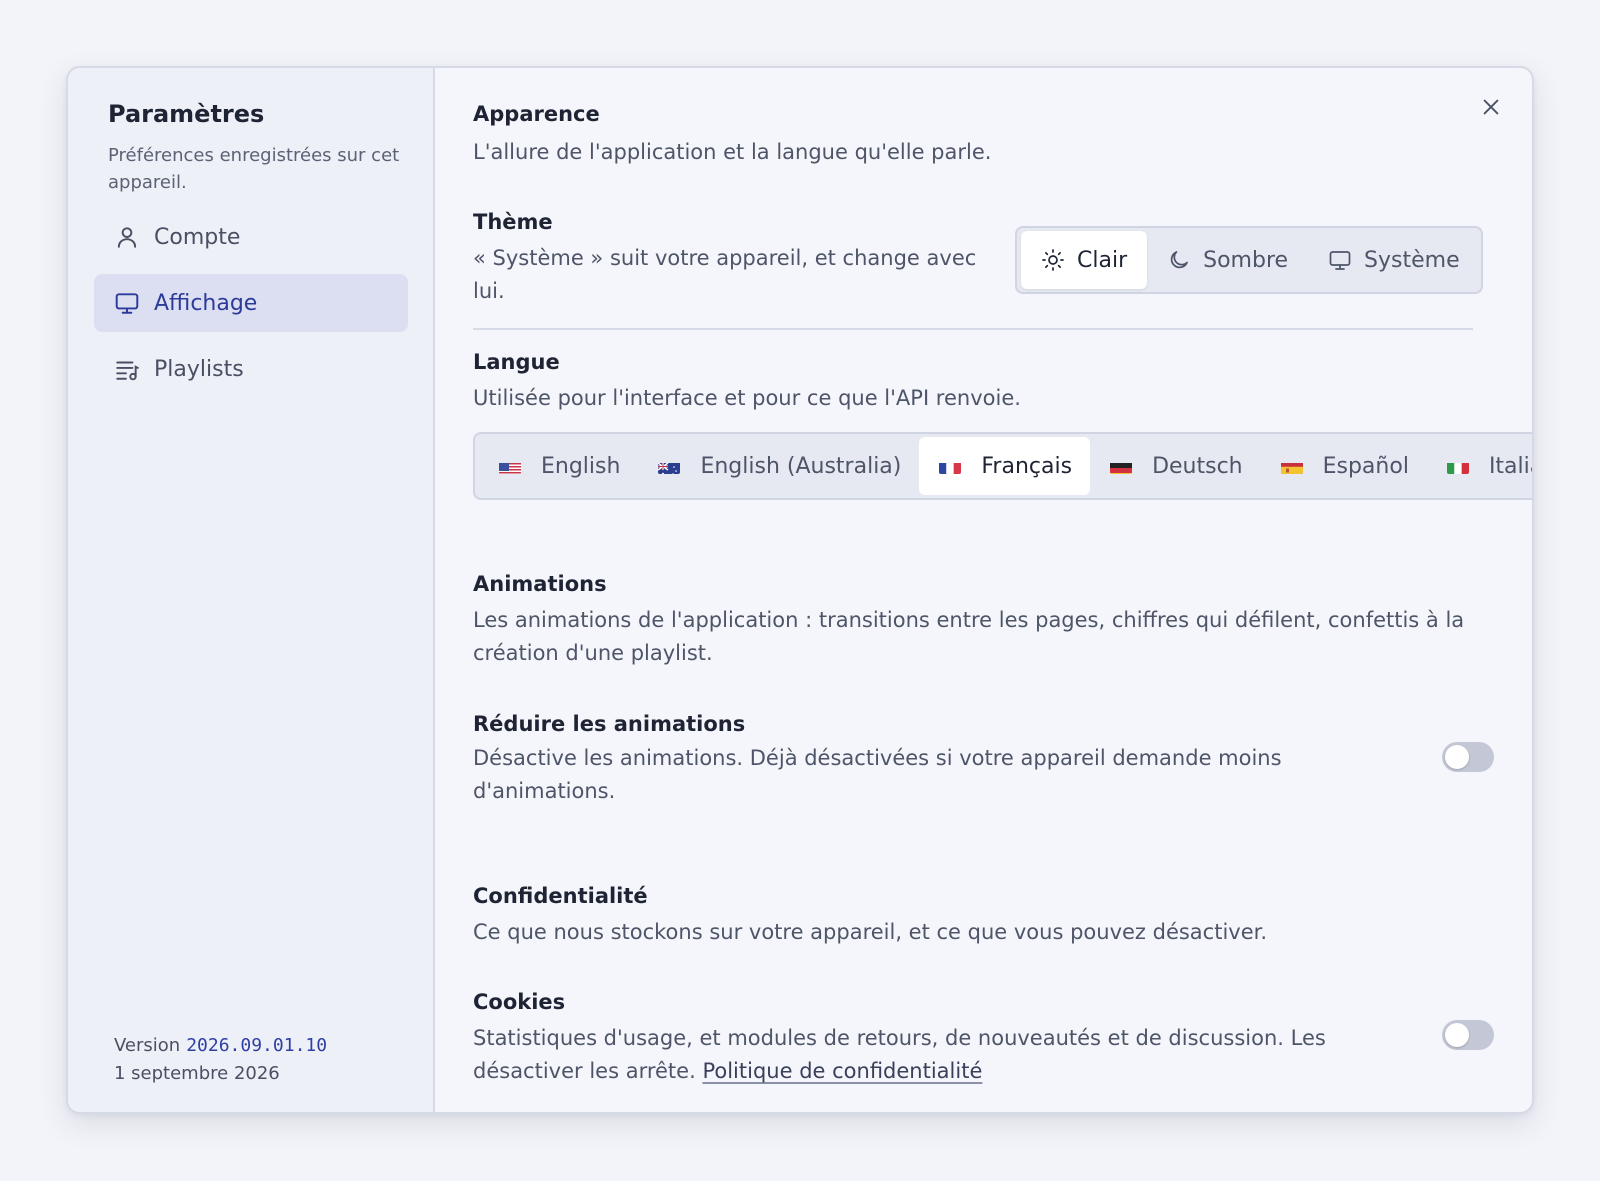 This screenshot has height=1181, width=1600. Describe the element at coordinates (1291, 466) in the screenshot. I see `es-flag-icon` at that location.